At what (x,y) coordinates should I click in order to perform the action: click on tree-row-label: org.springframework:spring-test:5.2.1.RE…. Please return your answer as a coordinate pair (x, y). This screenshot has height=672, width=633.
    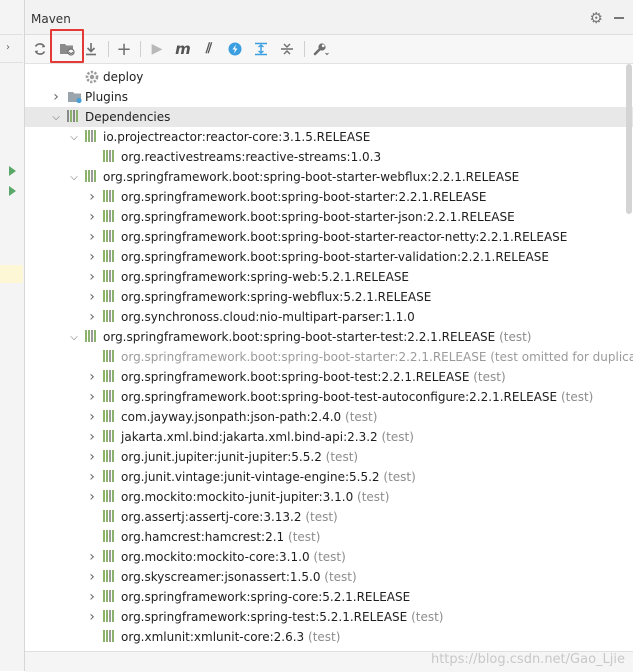
    Looking at the image, I should click on (282, 617).